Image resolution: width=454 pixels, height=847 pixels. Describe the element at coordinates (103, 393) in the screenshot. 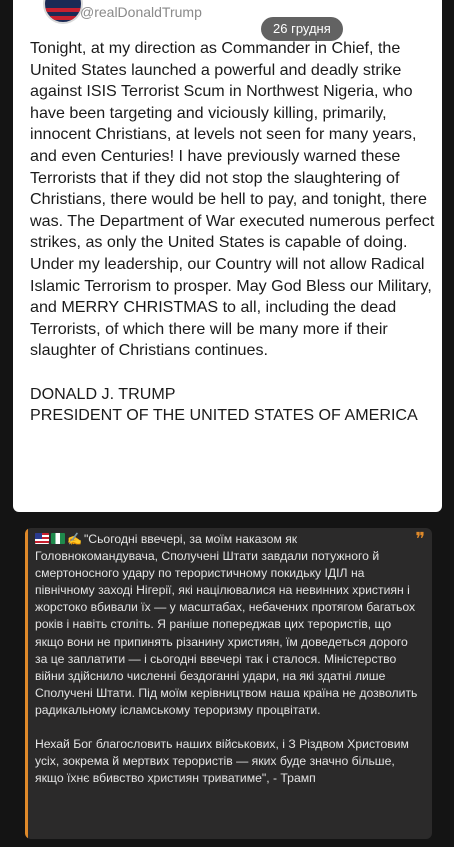

I see `signature-name: DONALD J. TRUMP` at that location.